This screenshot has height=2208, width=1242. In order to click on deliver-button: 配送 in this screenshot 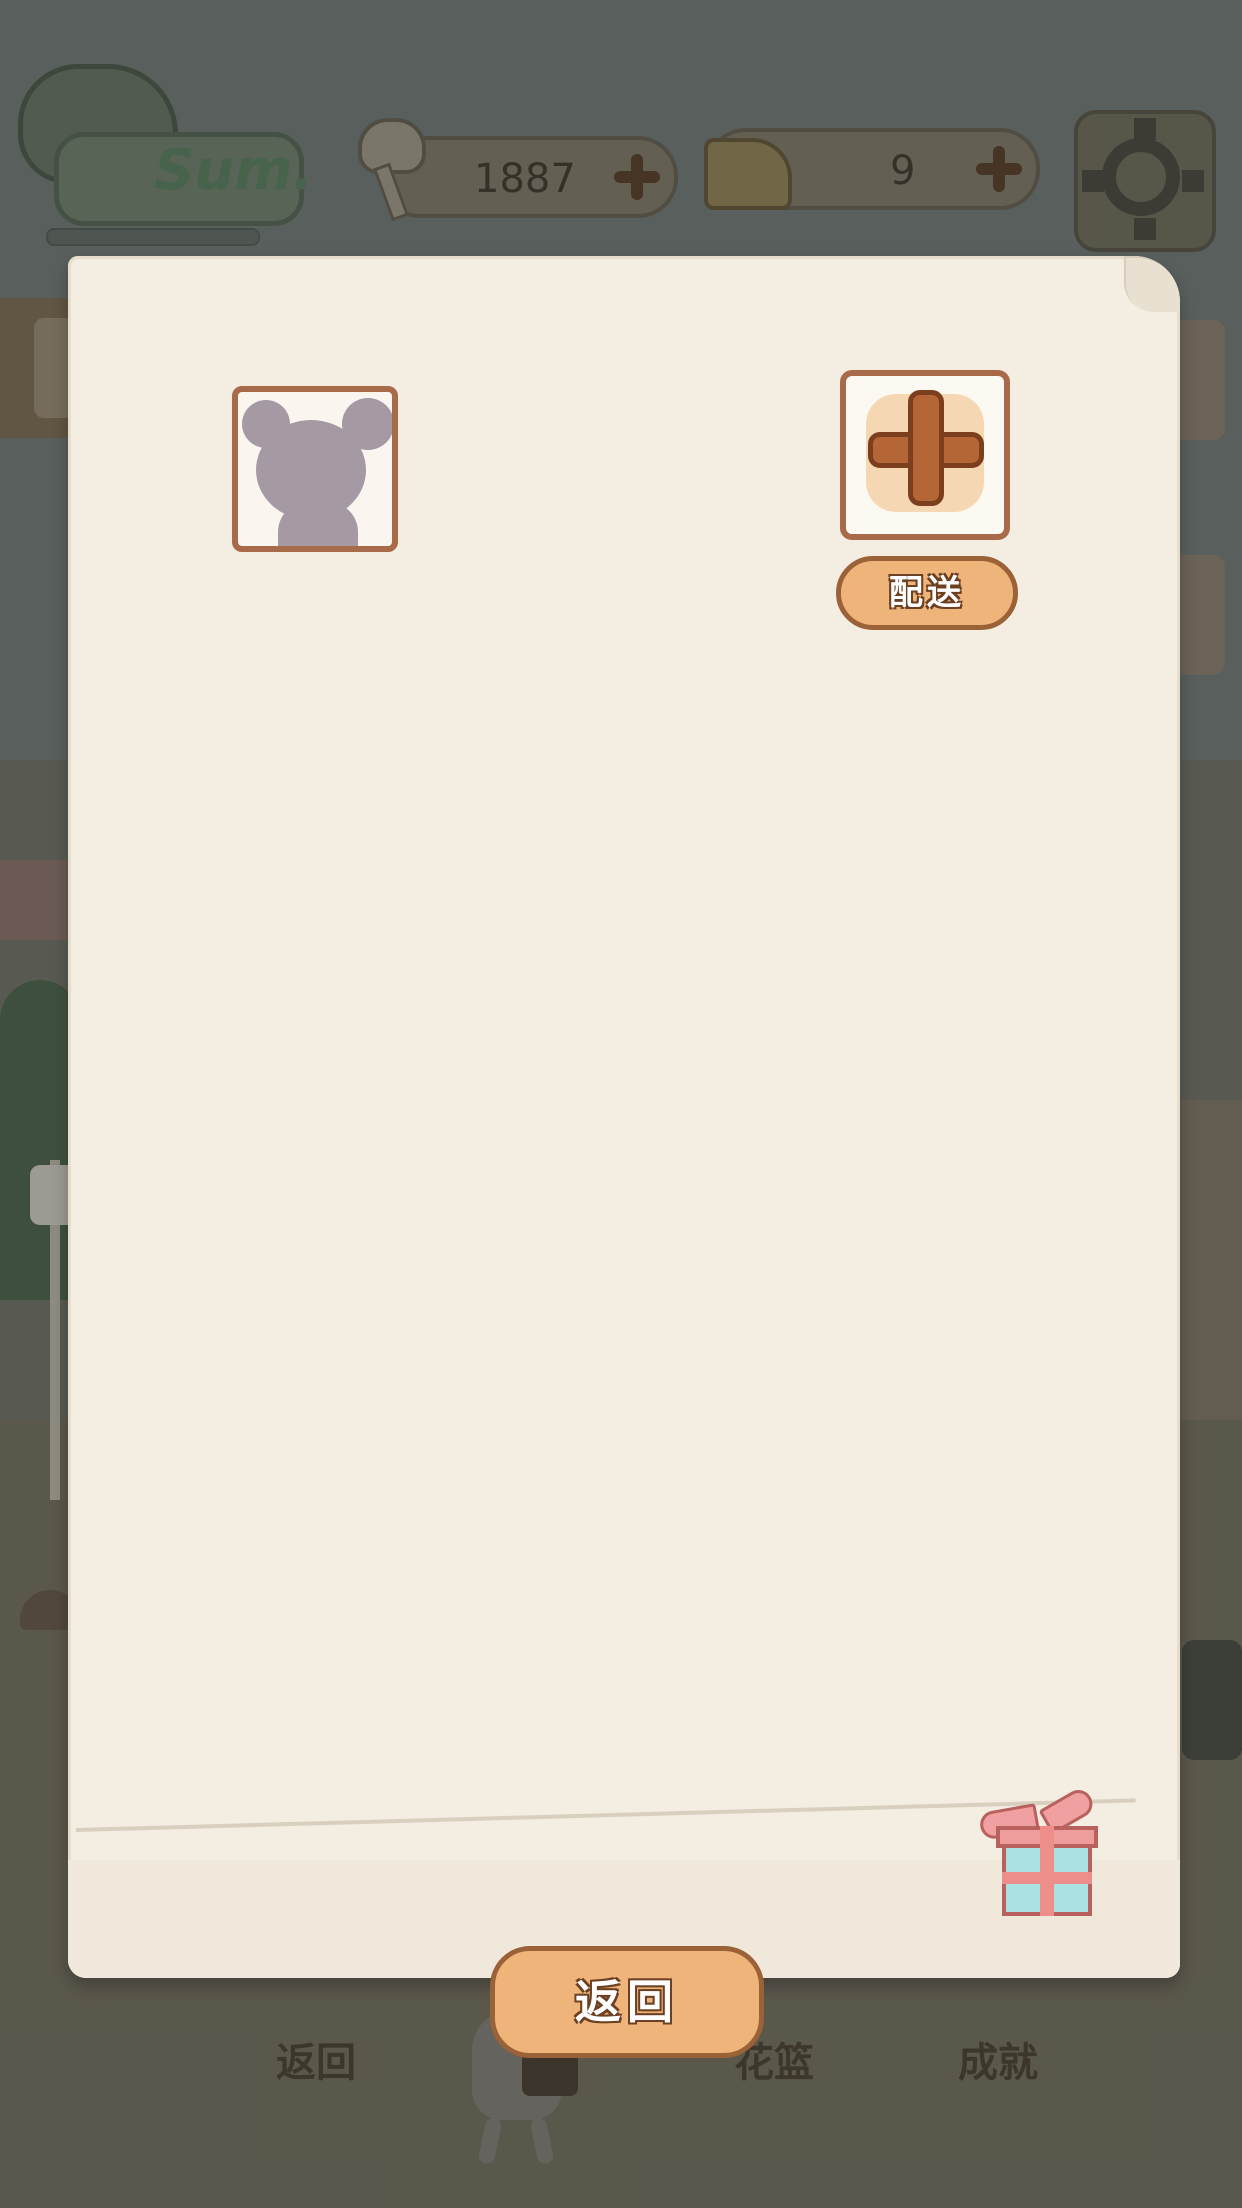, I will do `click(927, 593)`.